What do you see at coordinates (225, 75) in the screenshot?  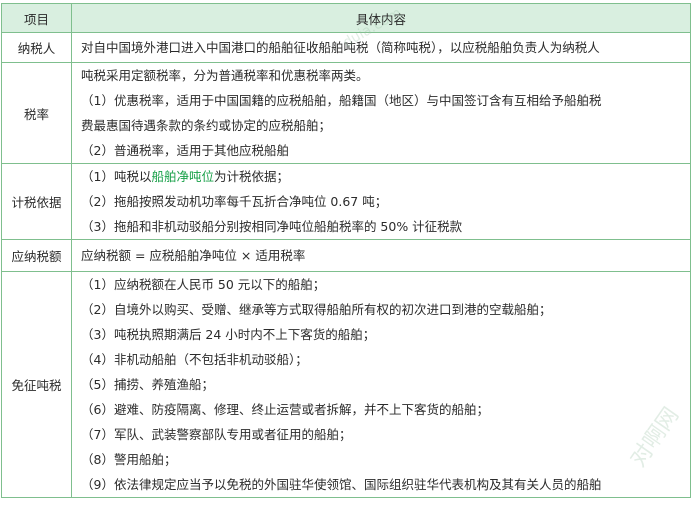 I see `content-line: 吨税采用定额税率，分为普通税率和优惠税率两类。` at bounding box center [225, 75].